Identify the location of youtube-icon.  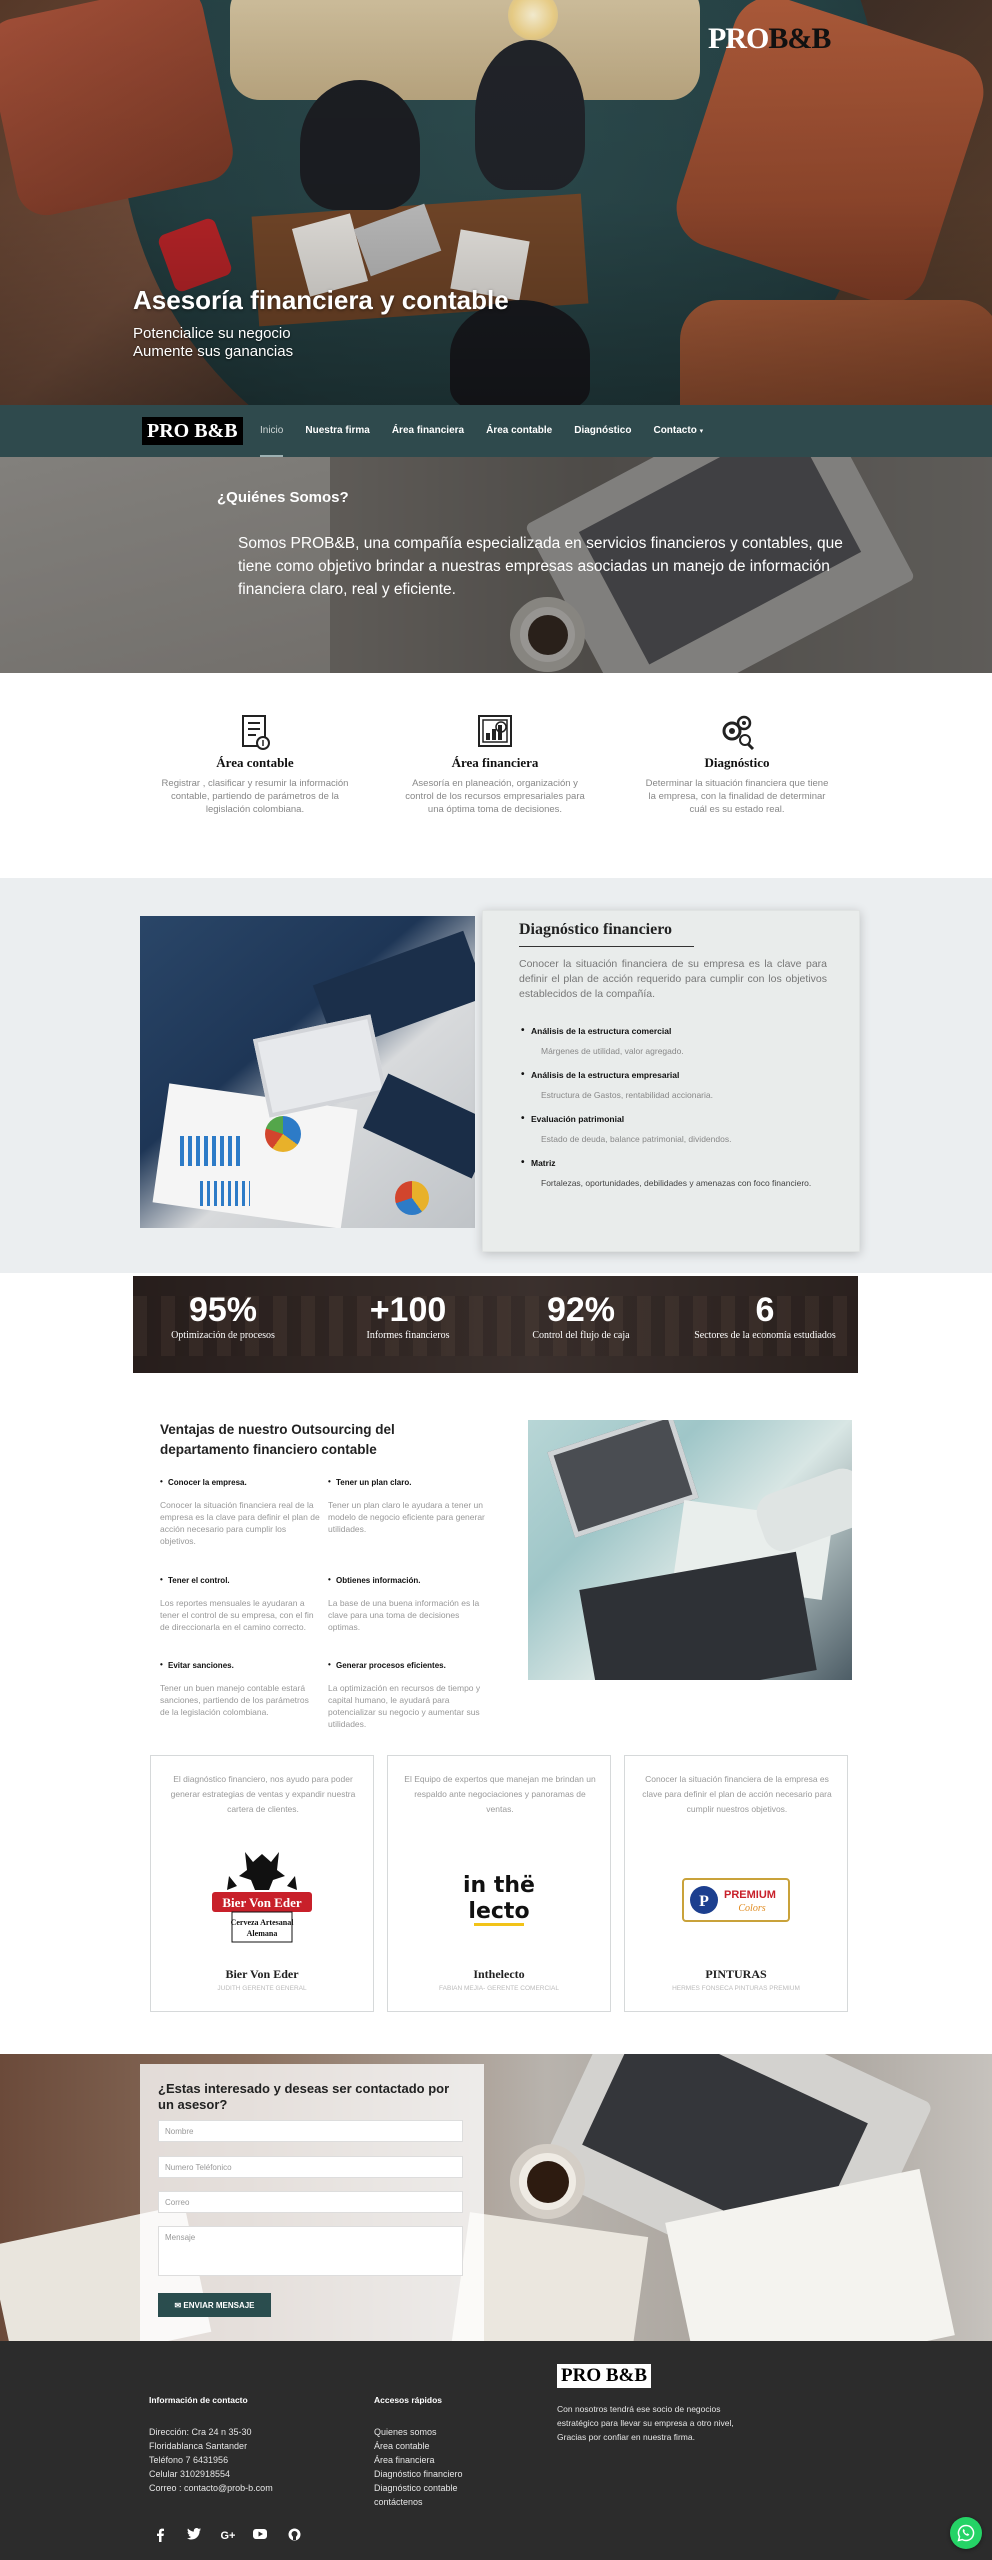
(260, 2536).